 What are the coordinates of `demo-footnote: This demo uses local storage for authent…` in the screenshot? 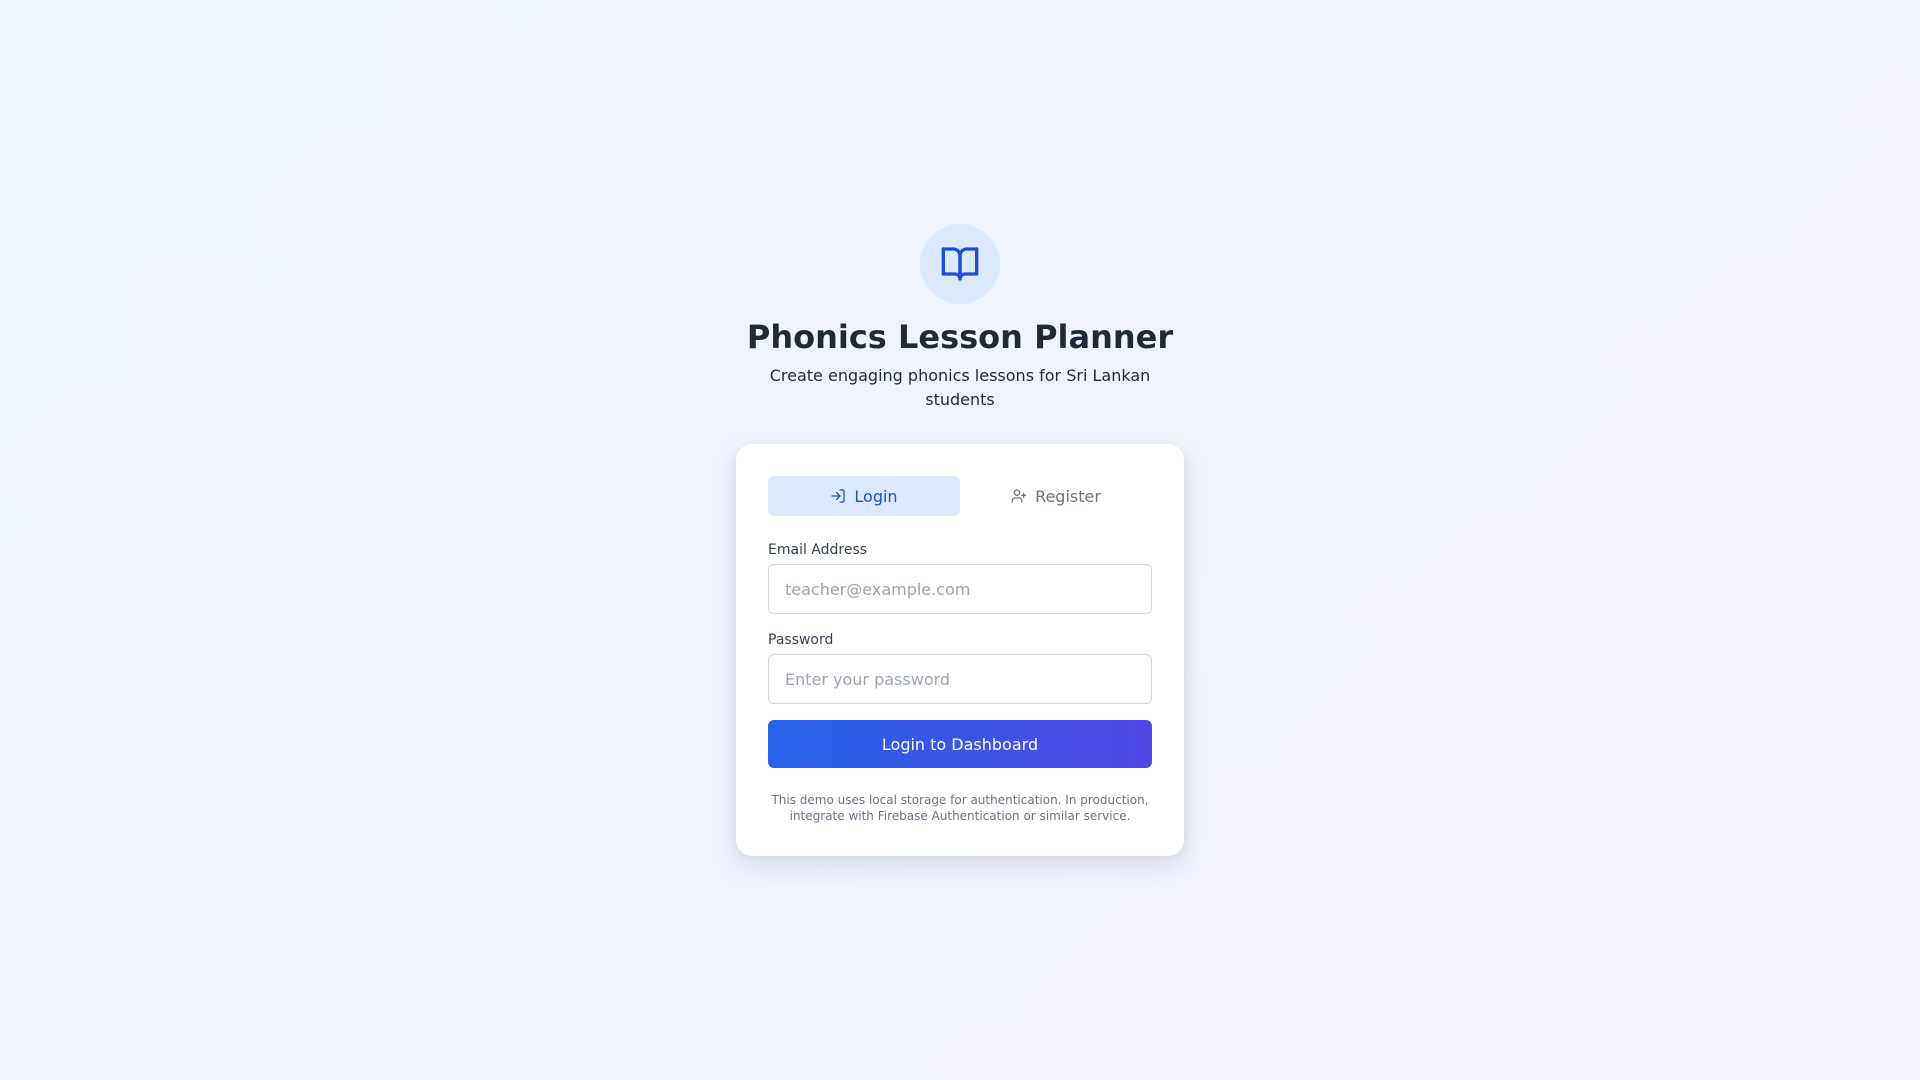 It's located at (960, 808).